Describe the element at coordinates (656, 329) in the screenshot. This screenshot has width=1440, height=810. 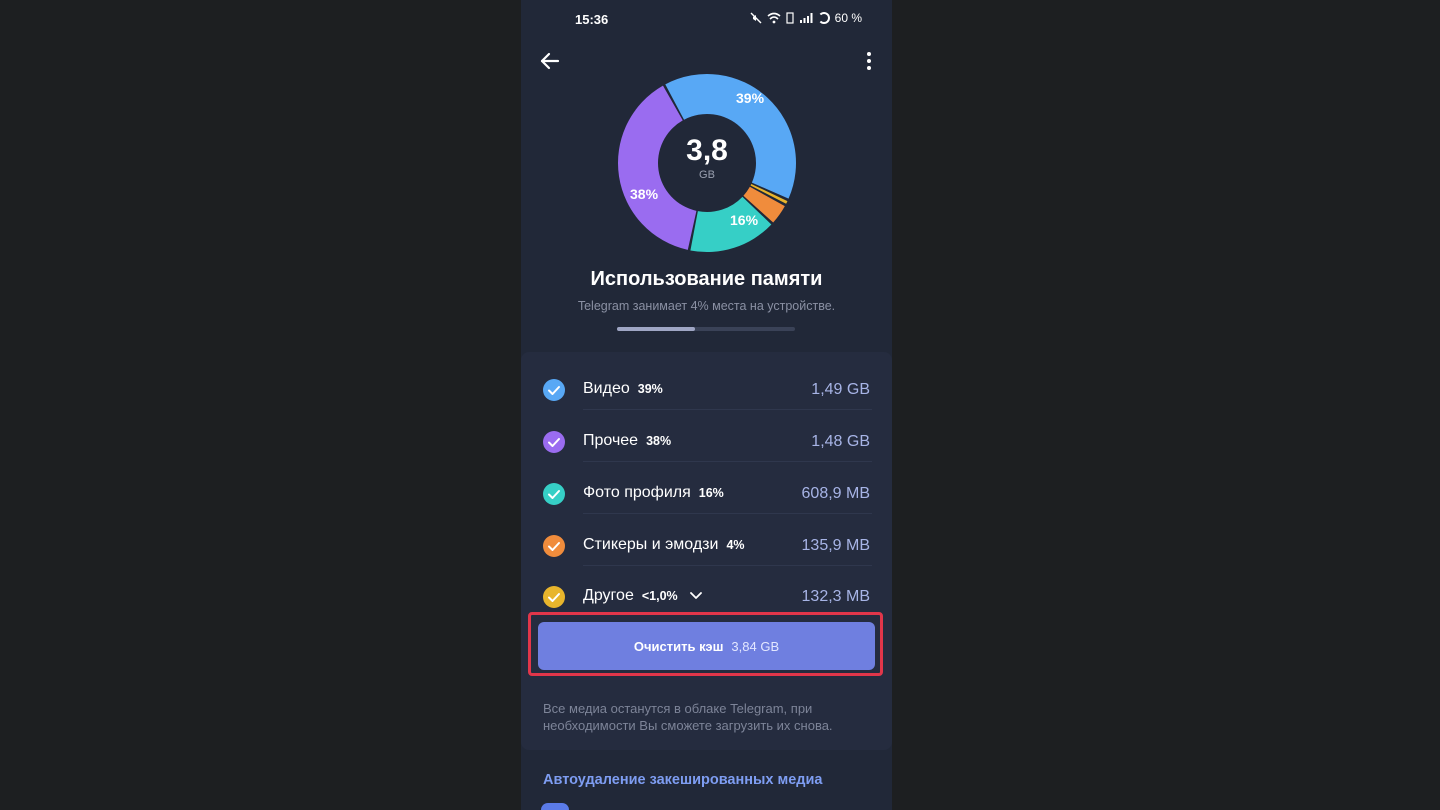
I see `device-usage-fill` at that location.